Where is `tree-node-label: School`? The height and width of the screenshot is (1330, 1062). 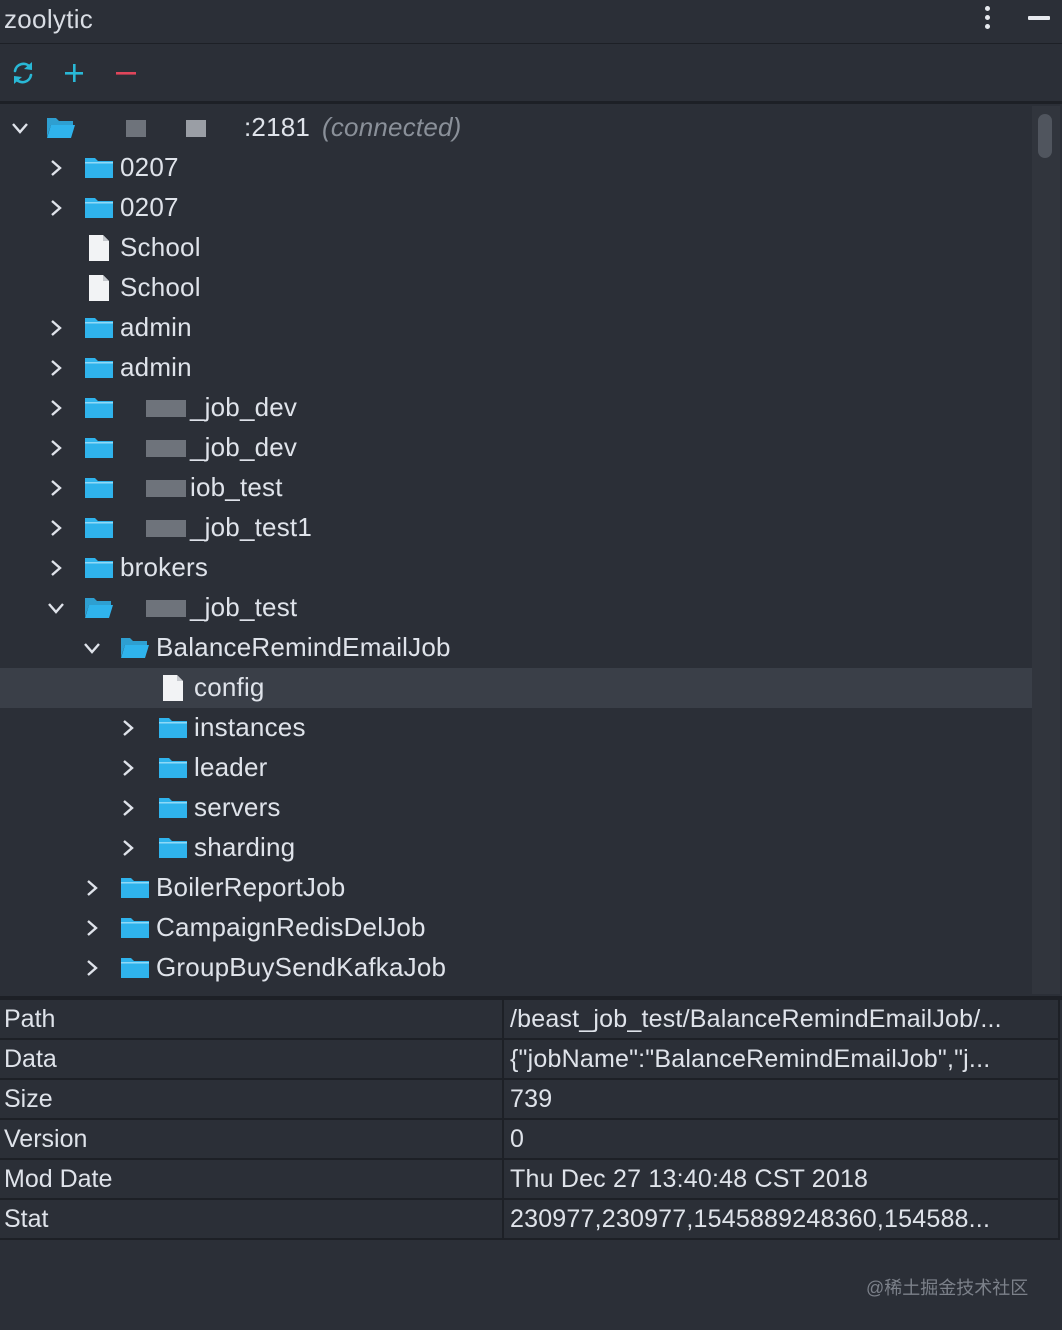
tree-node-label: School is located at coordinates (160, 247).